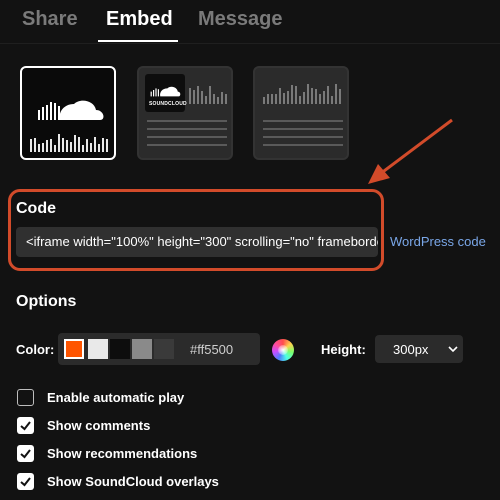  Describe the element at coordinates (240, 19) in the screenshot. I see `tab-message: Message` at that location.